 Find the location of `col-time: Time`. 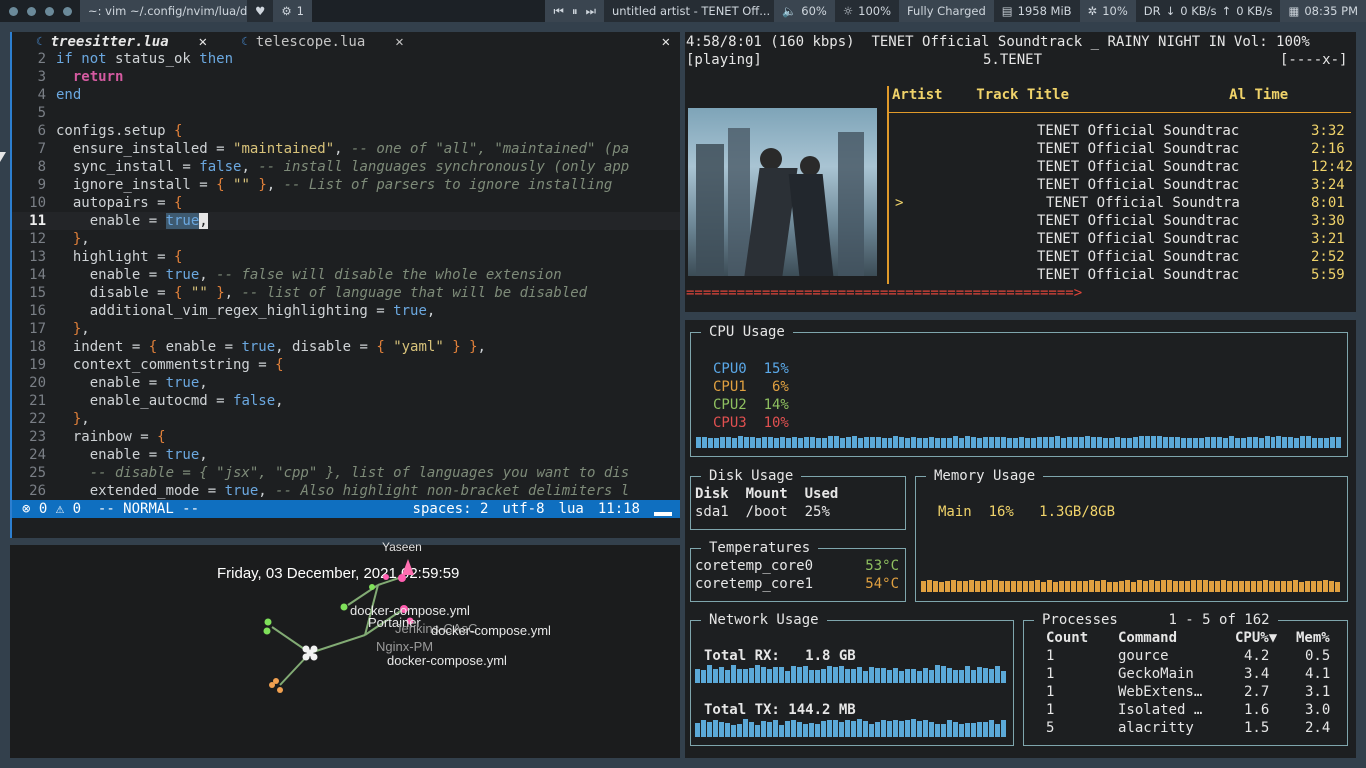

col-time: Time is located at coordinates (1271, 95).